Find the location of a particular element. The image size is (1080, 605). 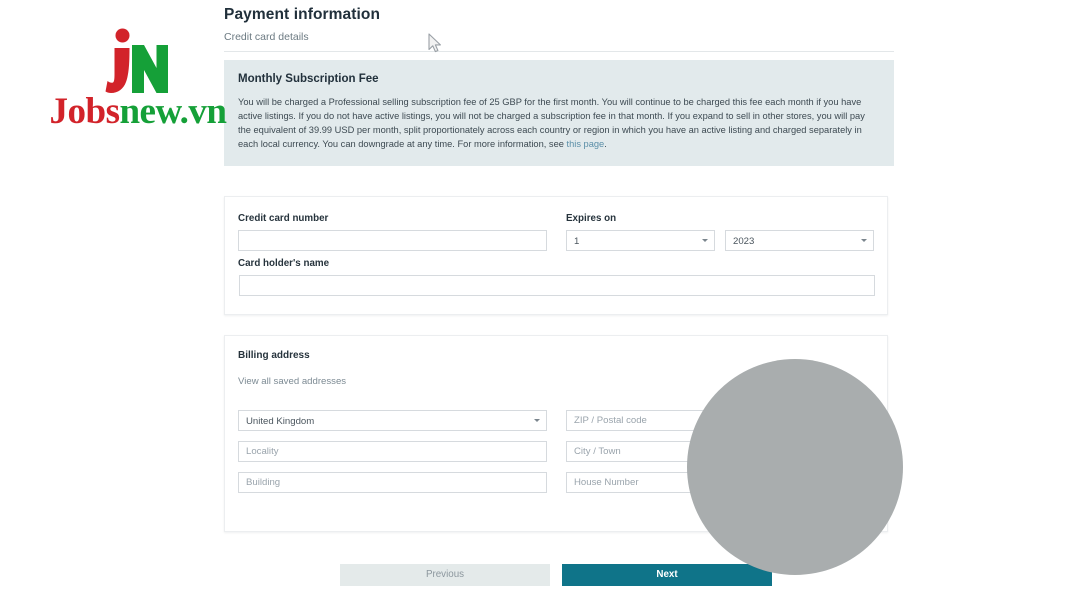

zip-postal-code-input is located at coordinates (720, 420).